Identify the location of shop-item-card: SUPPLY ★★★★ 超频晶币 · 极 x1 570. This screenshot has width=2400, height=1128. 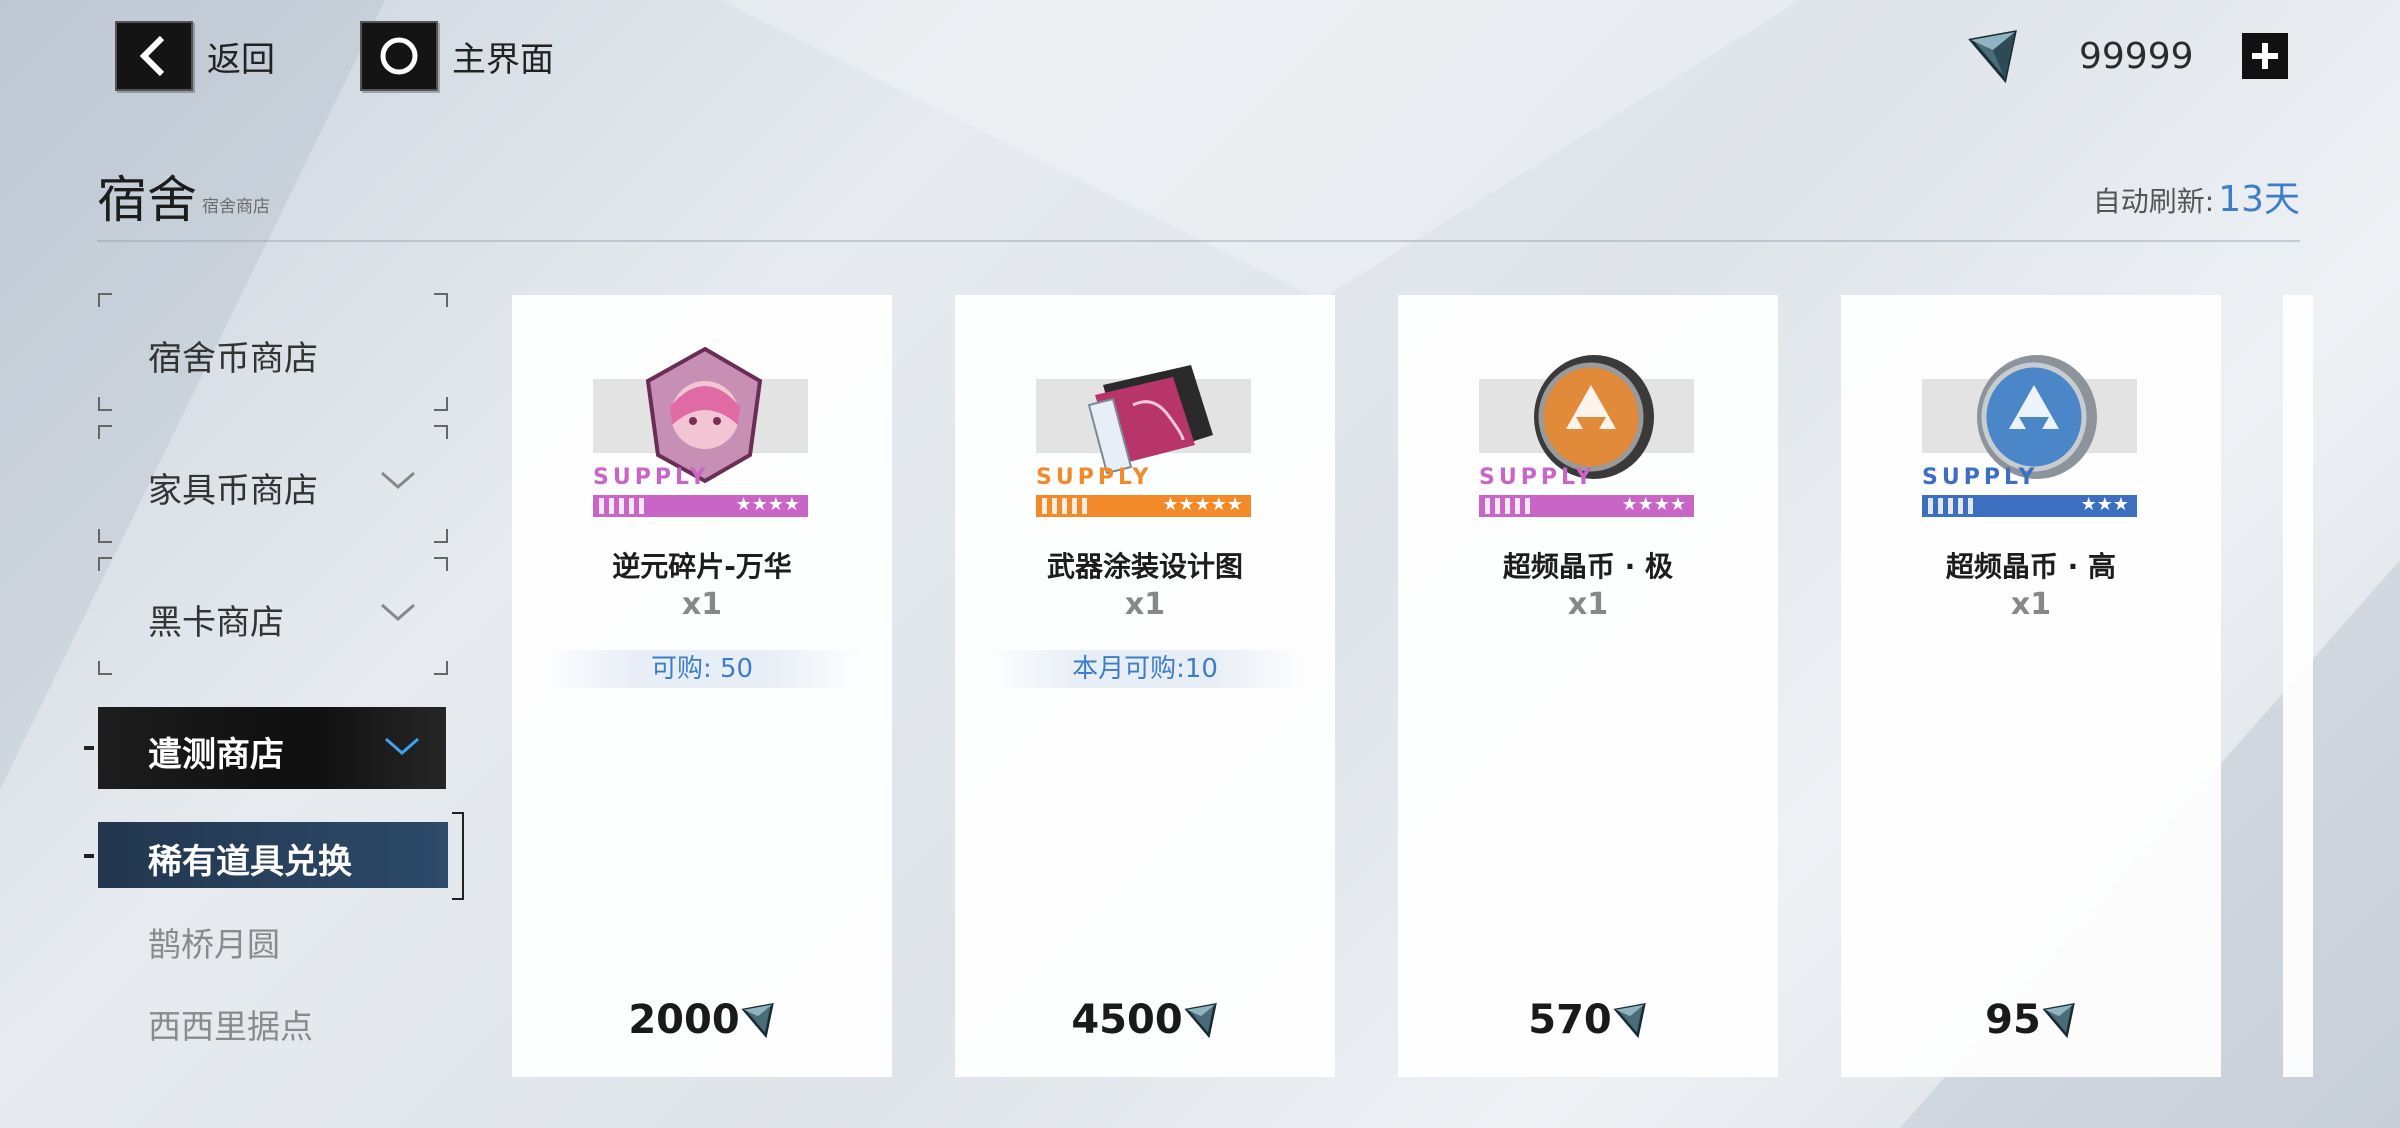
(1588, 686).